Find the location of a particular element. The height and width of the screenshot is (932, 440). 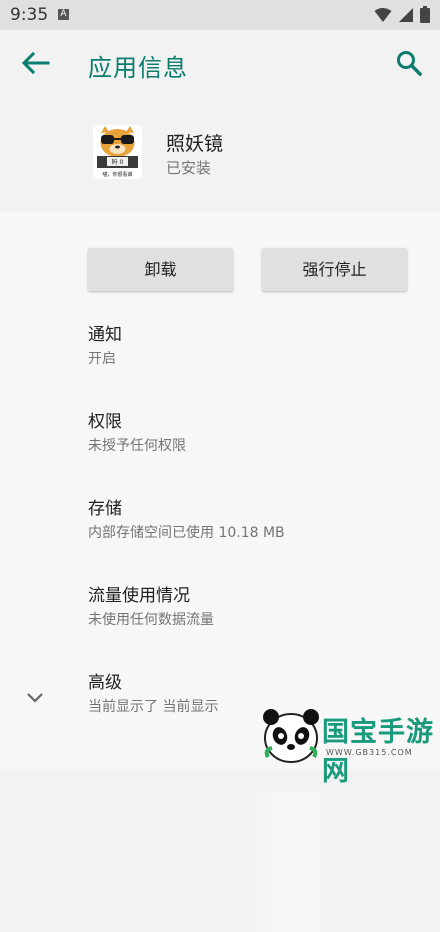

uninstall-button: 卸载 is located at coordinates (160, 269).